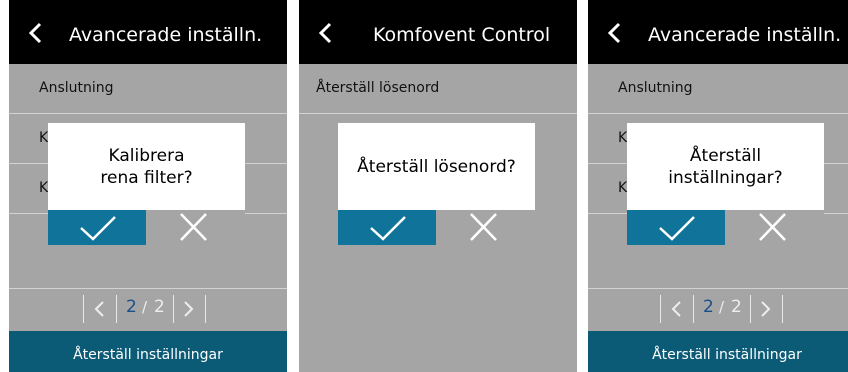 This screenshot has width=848, height=372. Describe the element at coordinates (438, 89) in the screenshot. I see `list-item-reset-password: Återställ lösenord` at that location.